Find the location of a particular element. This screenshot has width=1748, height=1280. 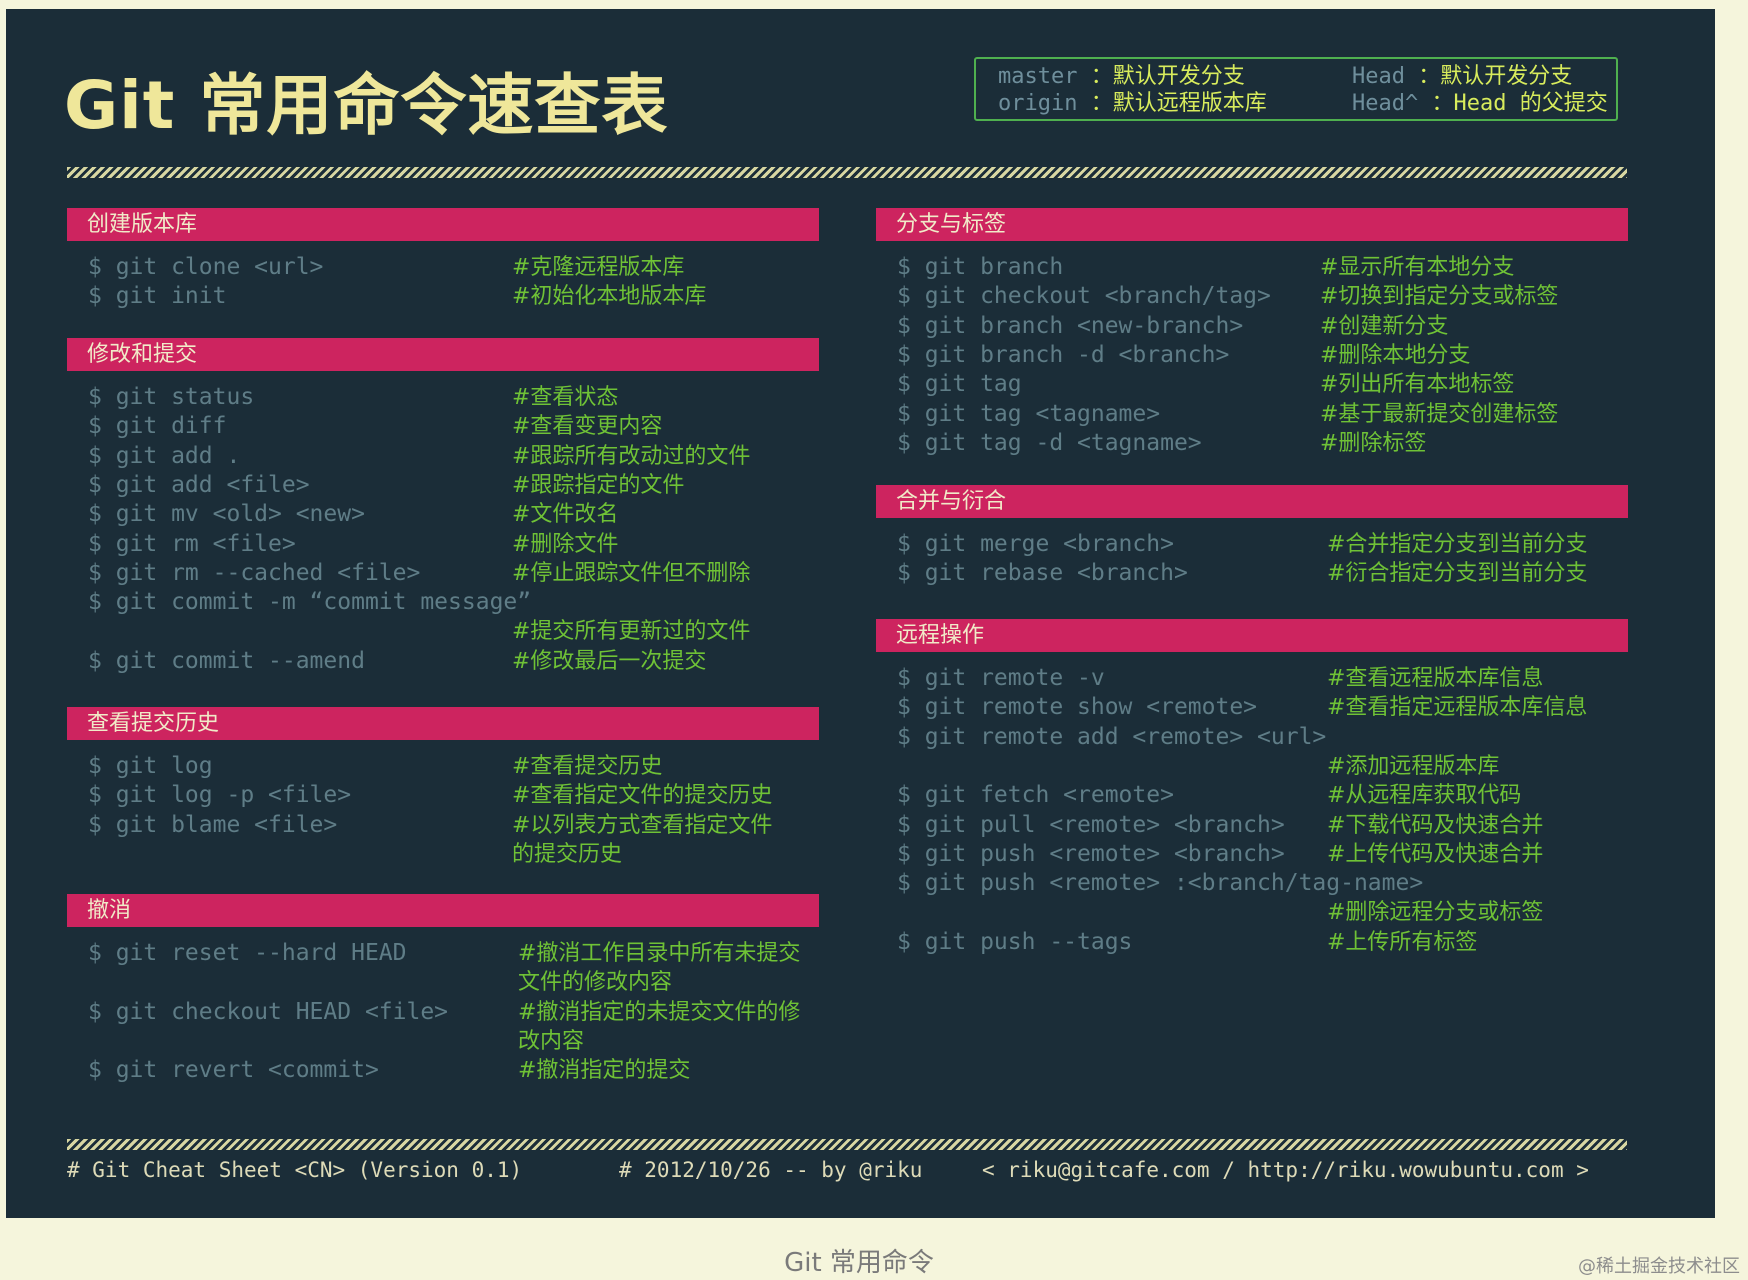

command-text: $ git push <remote> :<branch/tag-name> is located at coordinates (1160, 883).